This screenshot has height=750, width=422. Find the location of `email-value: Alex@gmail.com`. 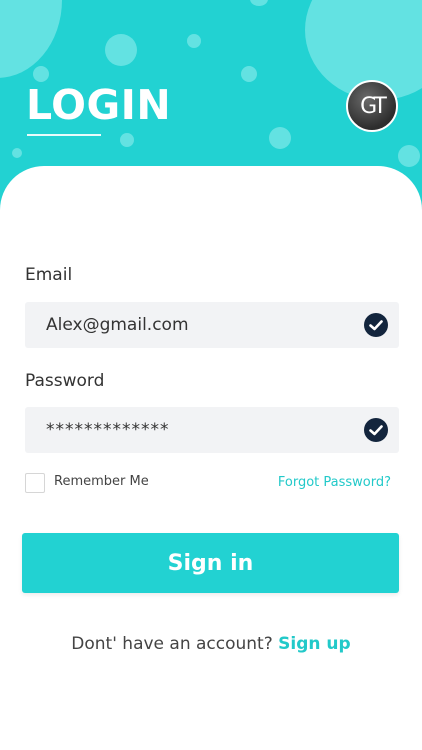

email-value: Alex@gmail.com is located at coordinates (117, 325).